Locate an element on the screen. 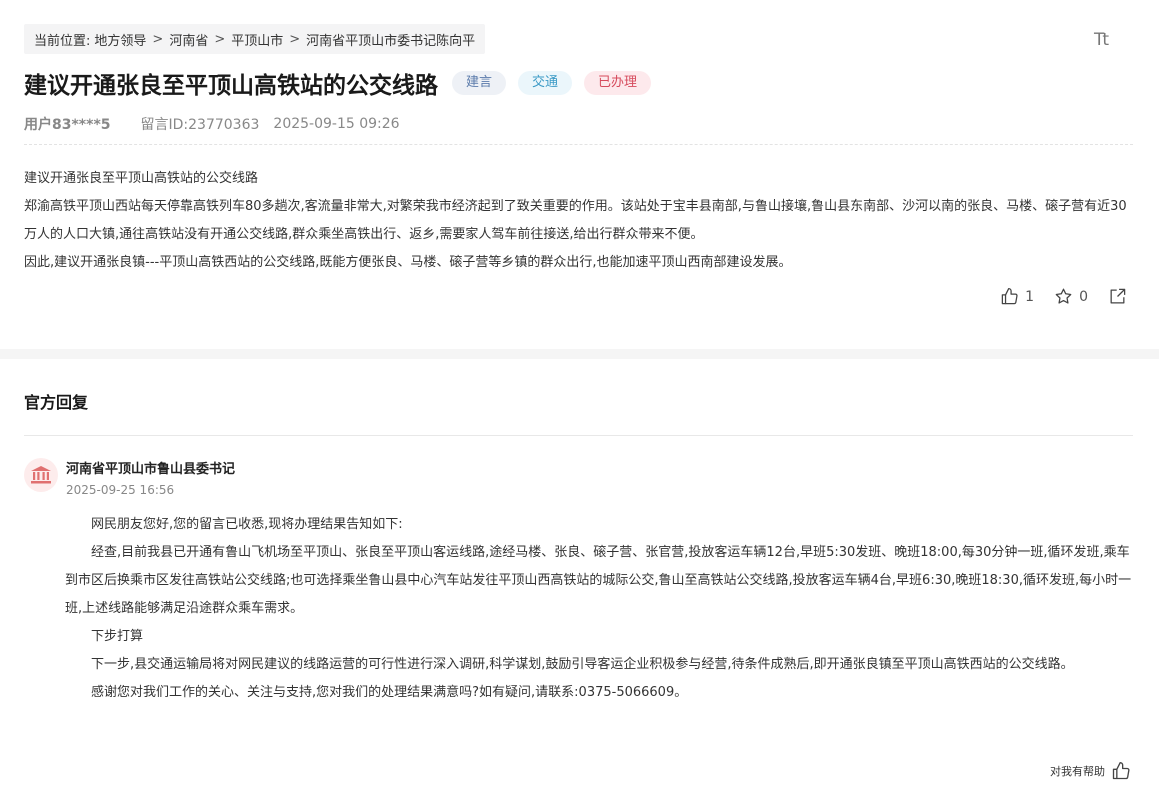  favorite-count: 0 is located at coordinates (1083, 296).